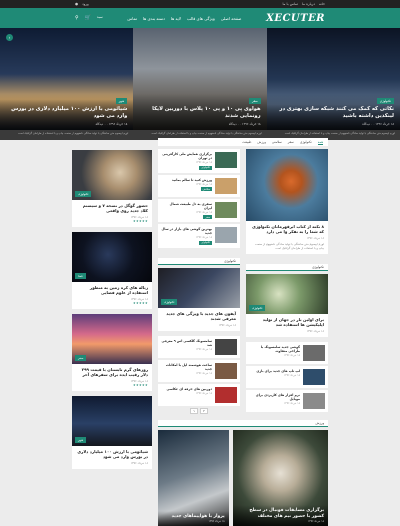  Describe the element at coordinates (244, 124) in the screenshot. I see `slide-meta: ۱۸ خرداد ۱۳۹۶ · ۰ دیدگاه` at that location.